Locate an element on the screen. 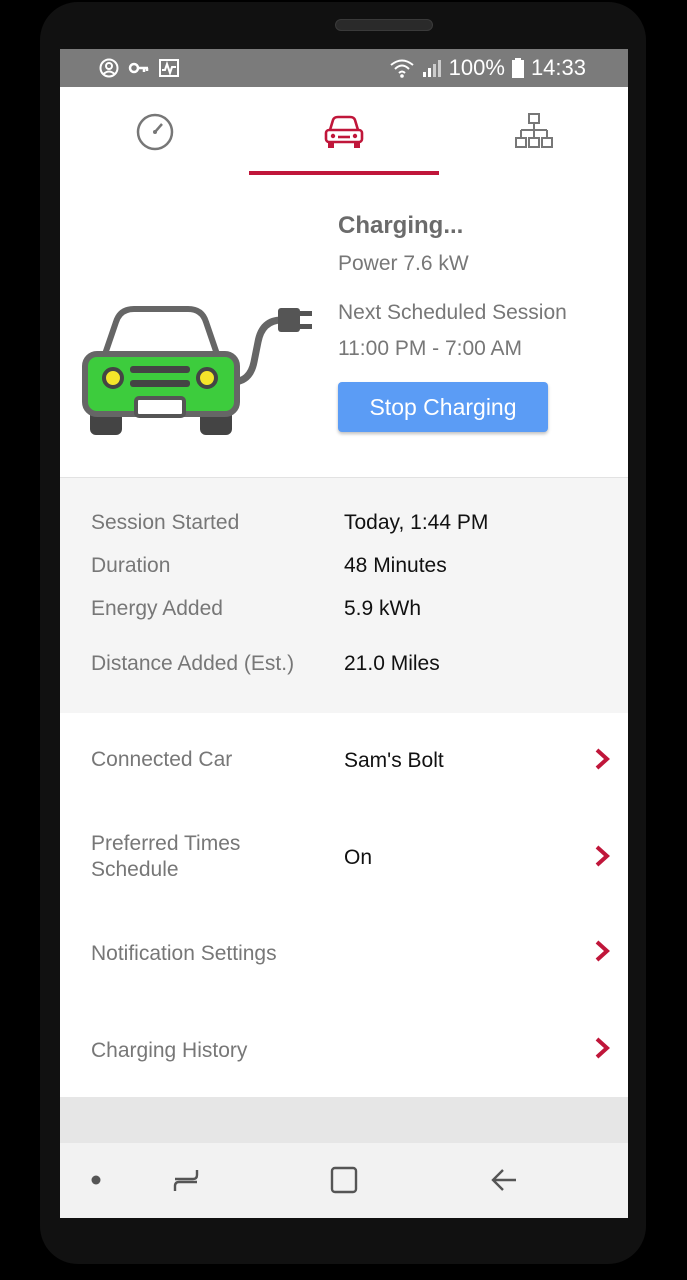 The image size is (687, 1280). charging-car-icon is located at coordinates (197, 370).